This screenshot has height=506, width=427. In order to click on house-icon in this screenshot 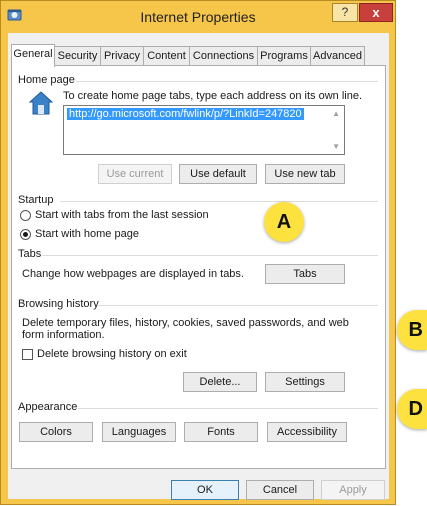, I will do `click(41, 103)`.